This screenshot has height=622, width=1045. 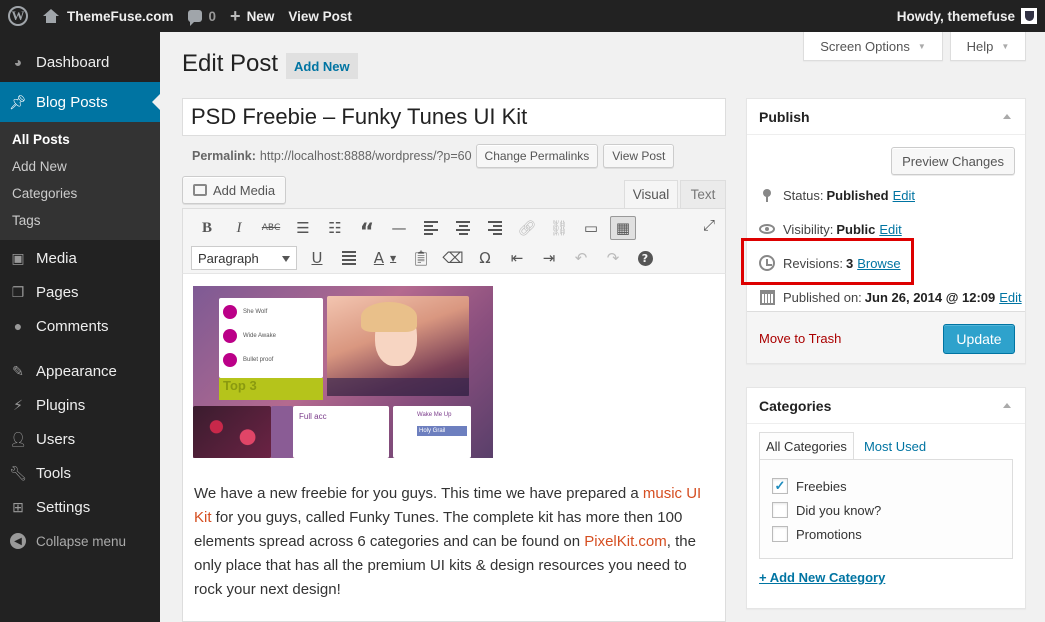 I want to click on wordpress-logo-icon: W, so click(x=18, y=16).